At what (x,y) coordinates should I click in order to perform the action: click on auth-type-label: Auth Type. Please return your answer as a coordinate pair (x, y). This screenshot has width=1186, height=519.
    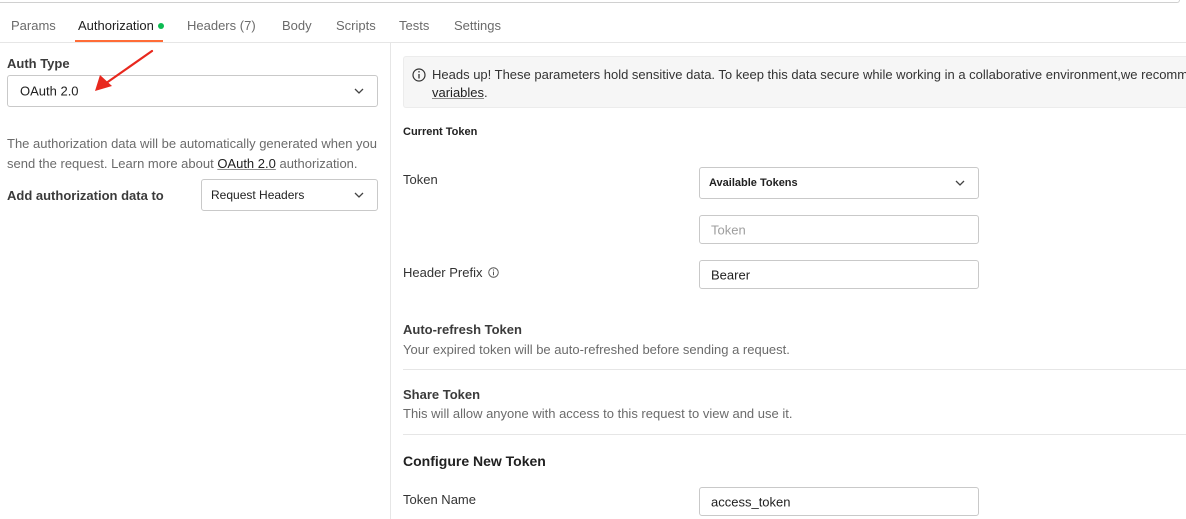
    Looking at the image, I should click on (38, 63).